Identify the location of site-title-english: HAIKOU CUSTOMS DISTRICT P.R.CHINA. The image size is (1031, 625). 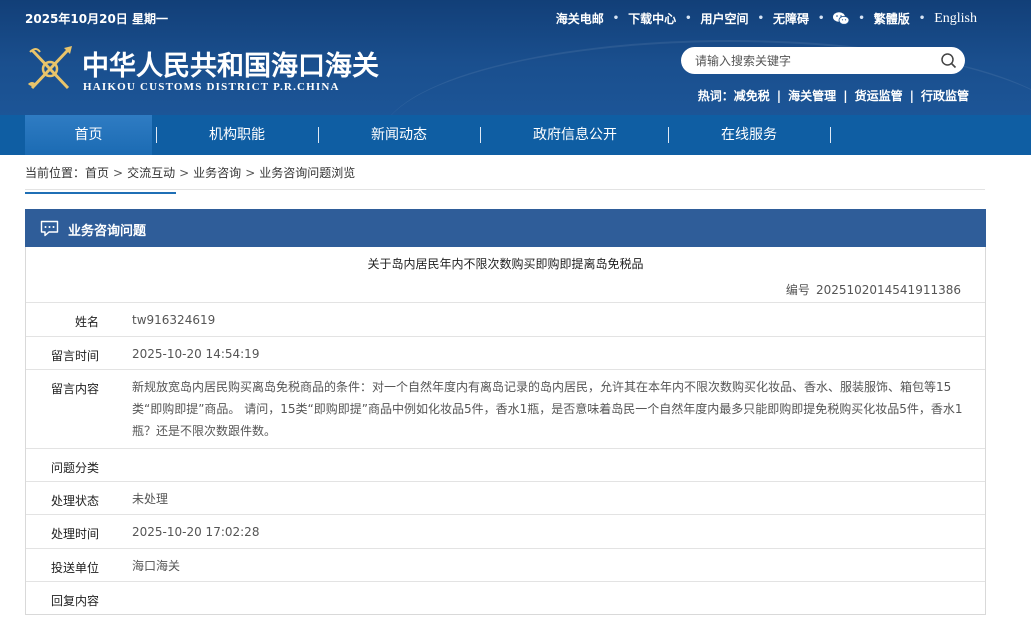
(211, 87).